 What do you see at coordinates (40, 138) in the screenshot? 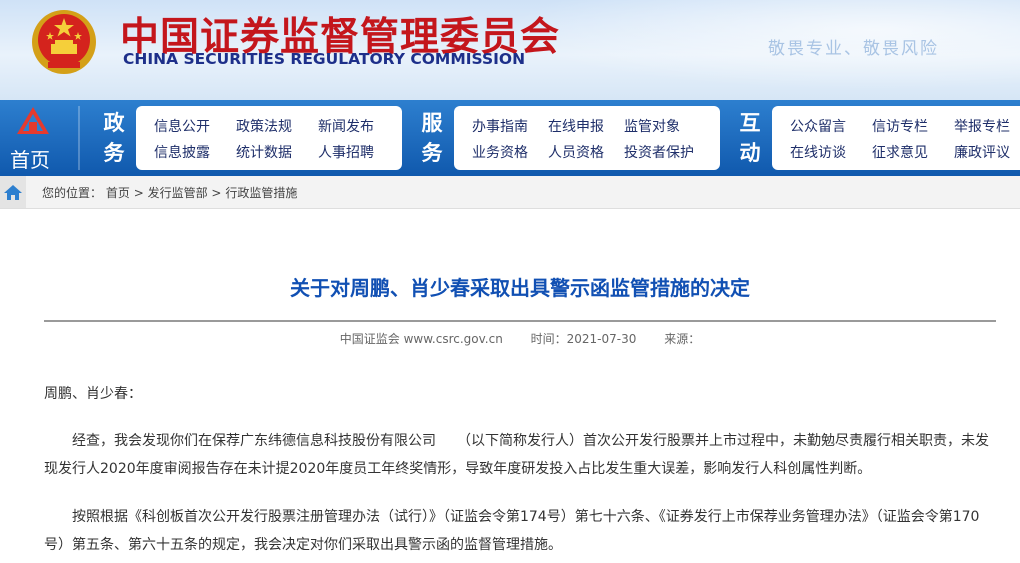
I see `nav-home: 首页` at bounding box center [40, 138].